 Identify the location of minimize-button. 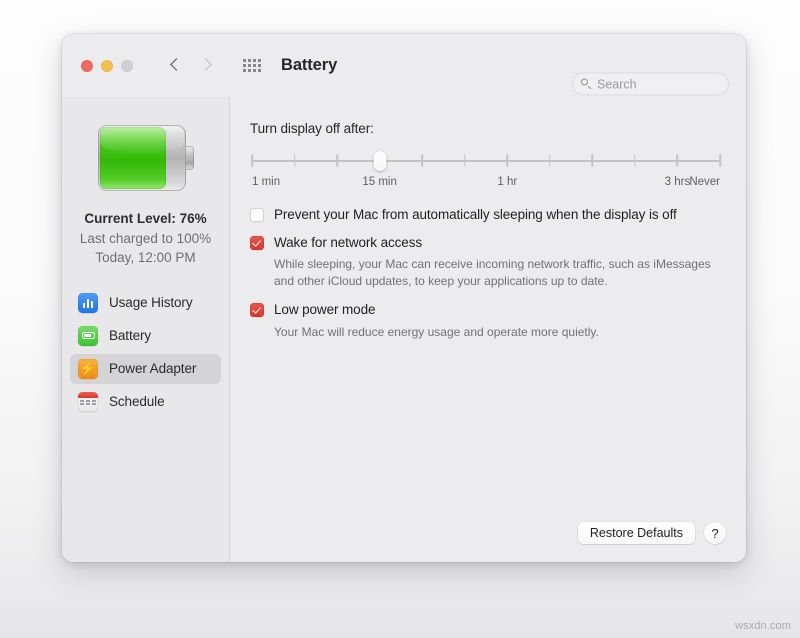
(107, 65).